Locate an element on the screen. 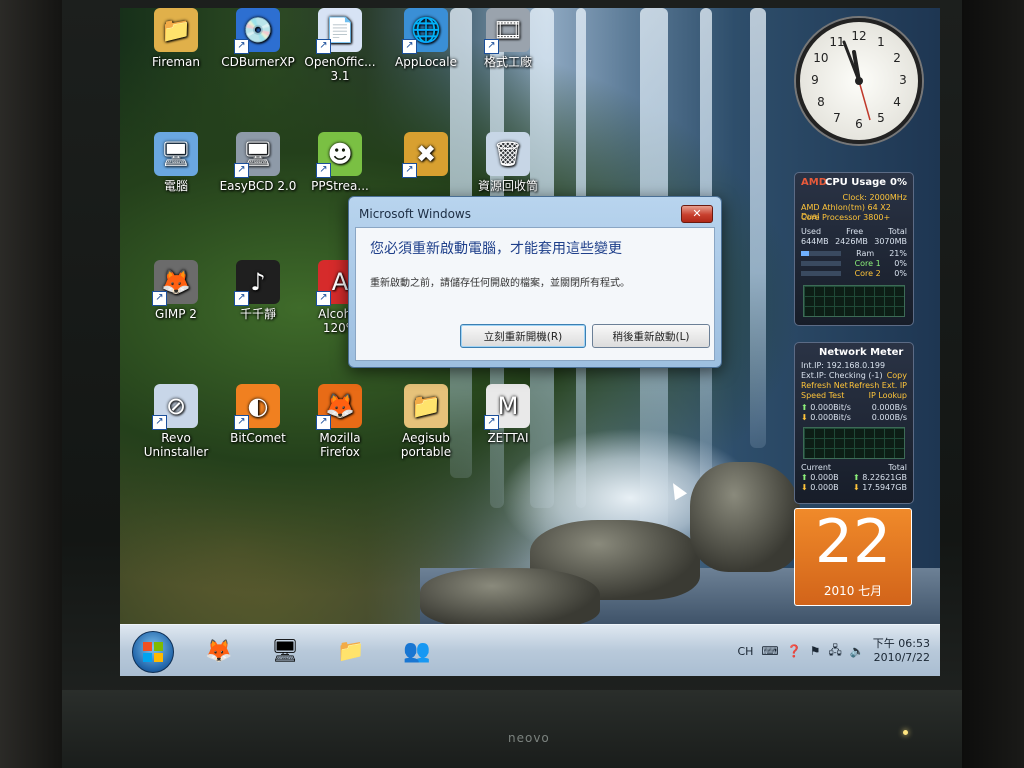 The height and width of the screenshot is (768, 1024). core2-label: Core 2 is located at coordinates (867, 273).